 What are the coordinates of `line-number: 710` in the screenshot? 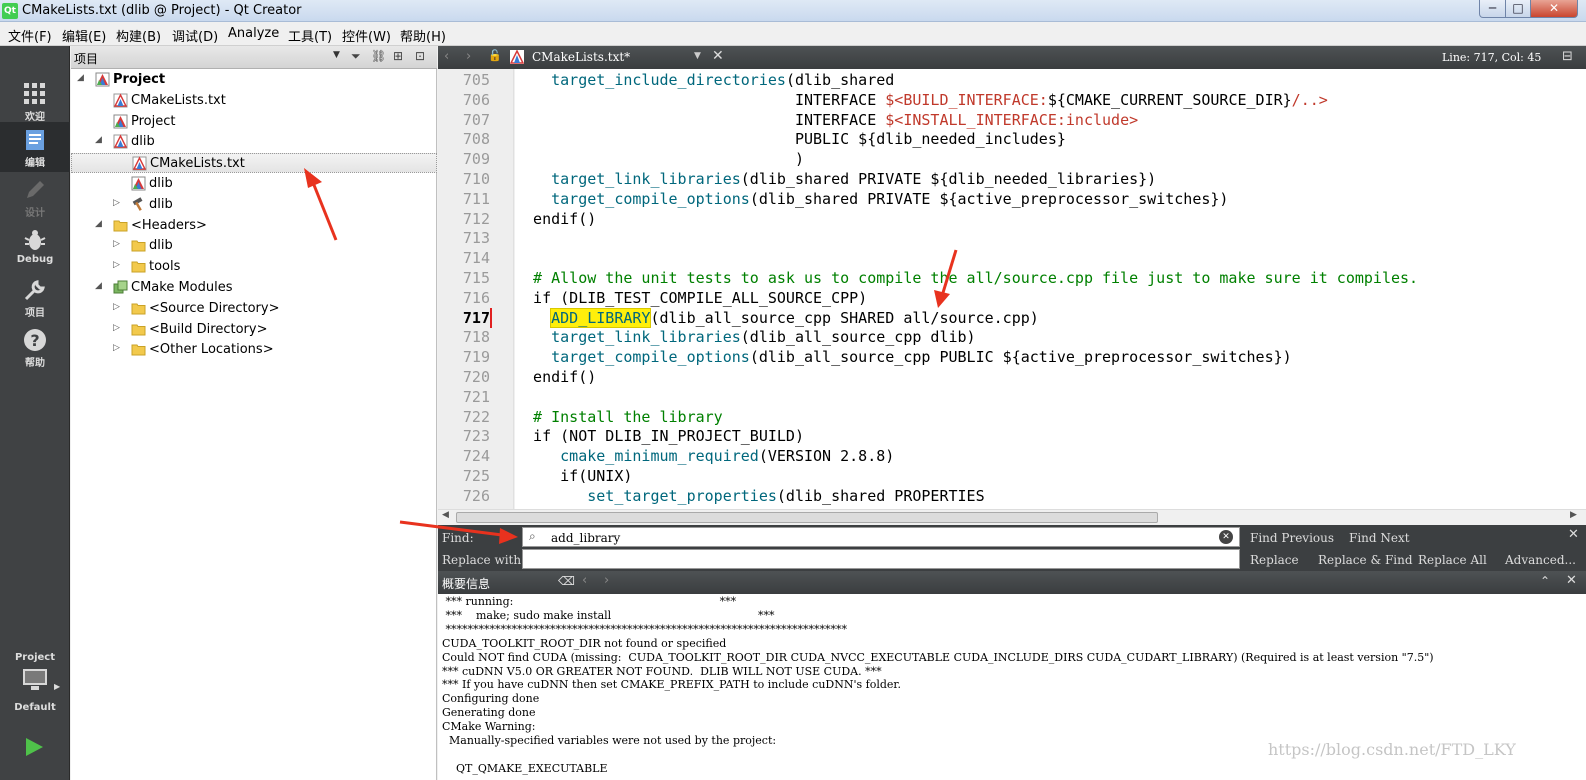 It's located at (476, 179).